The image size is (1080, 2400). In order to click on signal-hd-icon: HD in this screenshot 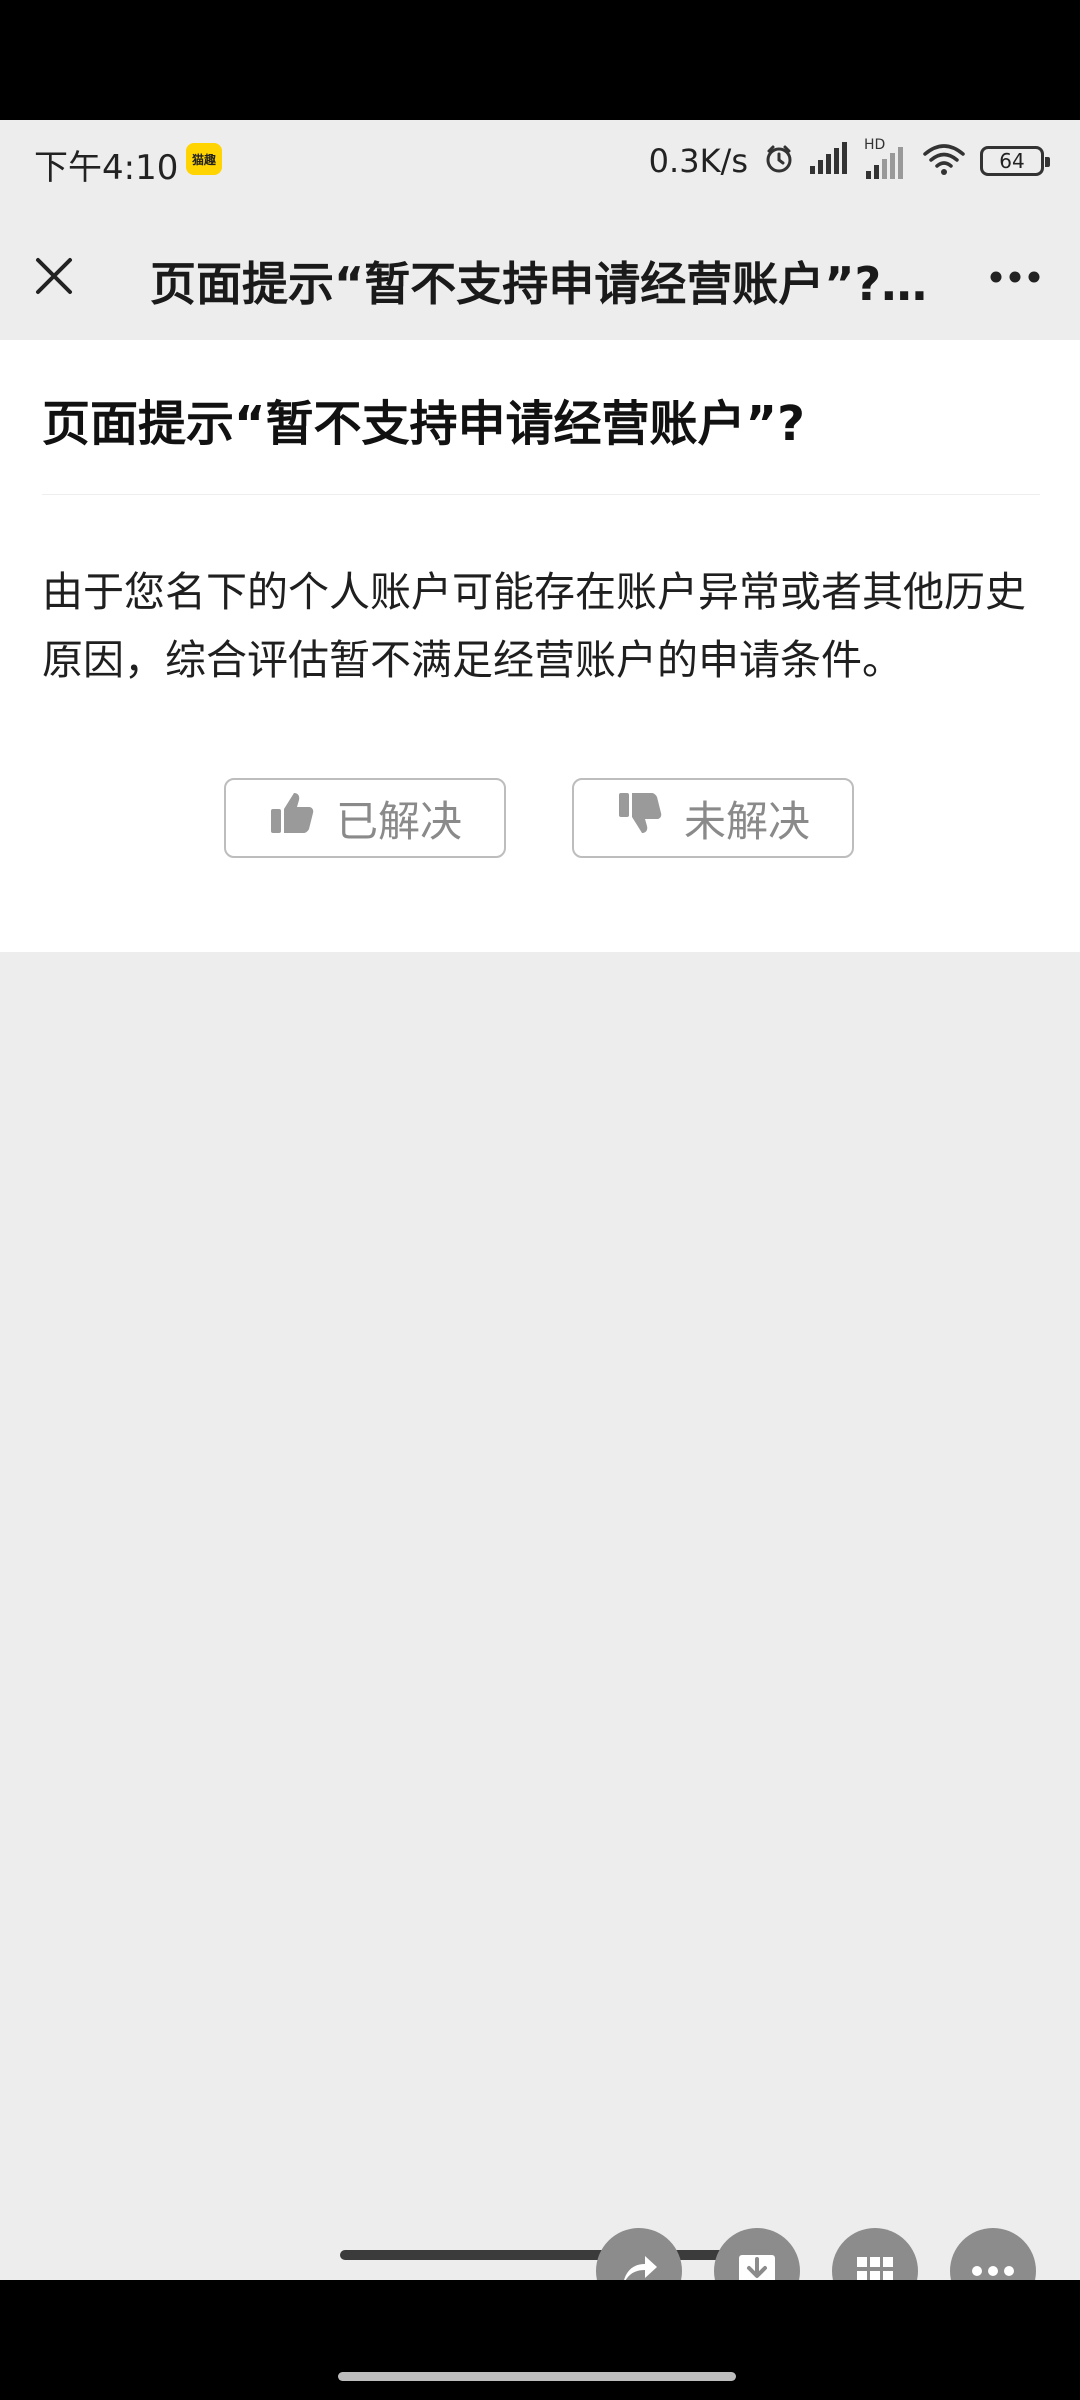, I will do `click(886, 159)`.